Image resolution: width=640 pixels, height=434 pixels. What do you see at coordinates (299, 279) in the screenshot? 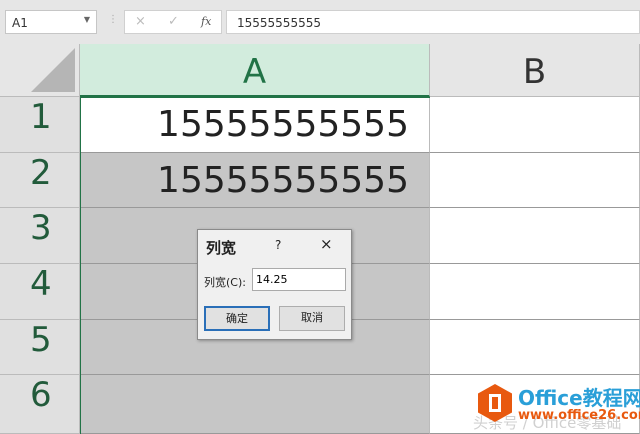
I see `column-width-input` at bounding box center [299, 279].